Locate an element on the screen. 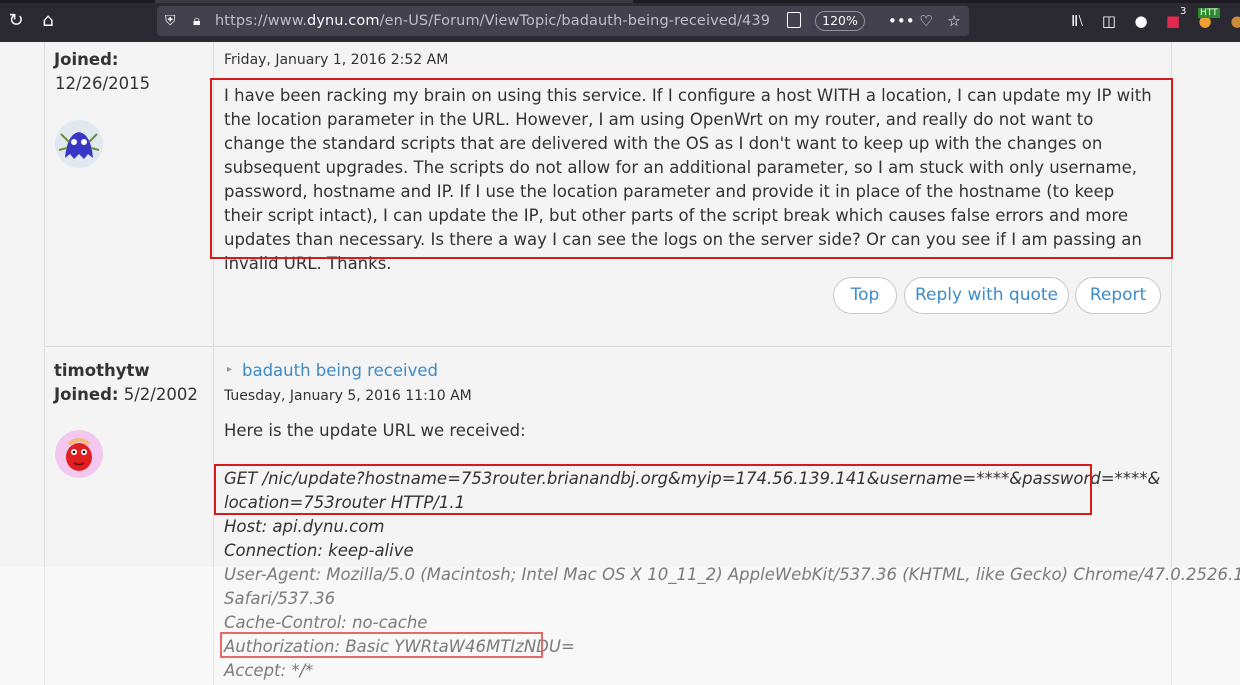 This screenshot has height=685, width=1240. tab-strip is located at coordinates (620, 1).